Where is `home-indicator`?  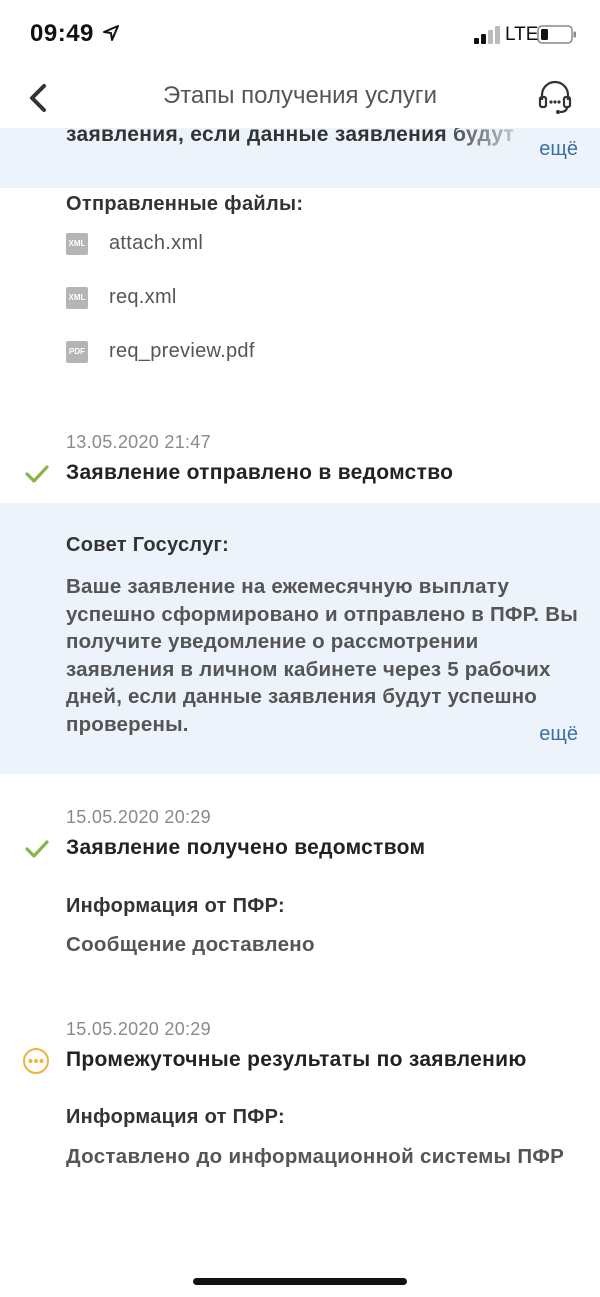 home-indicator is located at coordinates (300, 1281).